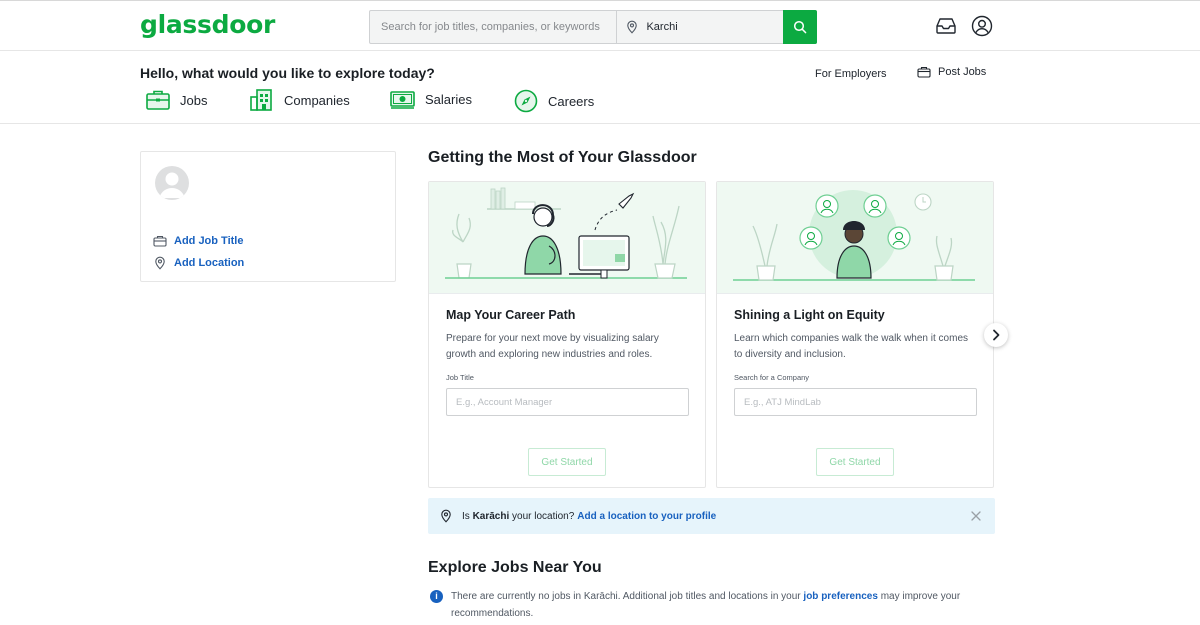 The height and width of the screenshot is (625, 1200). Describe the element at coordinates (962, 72) in the screenshot. I see `post-jobs-label: Post Jobs` at that location.